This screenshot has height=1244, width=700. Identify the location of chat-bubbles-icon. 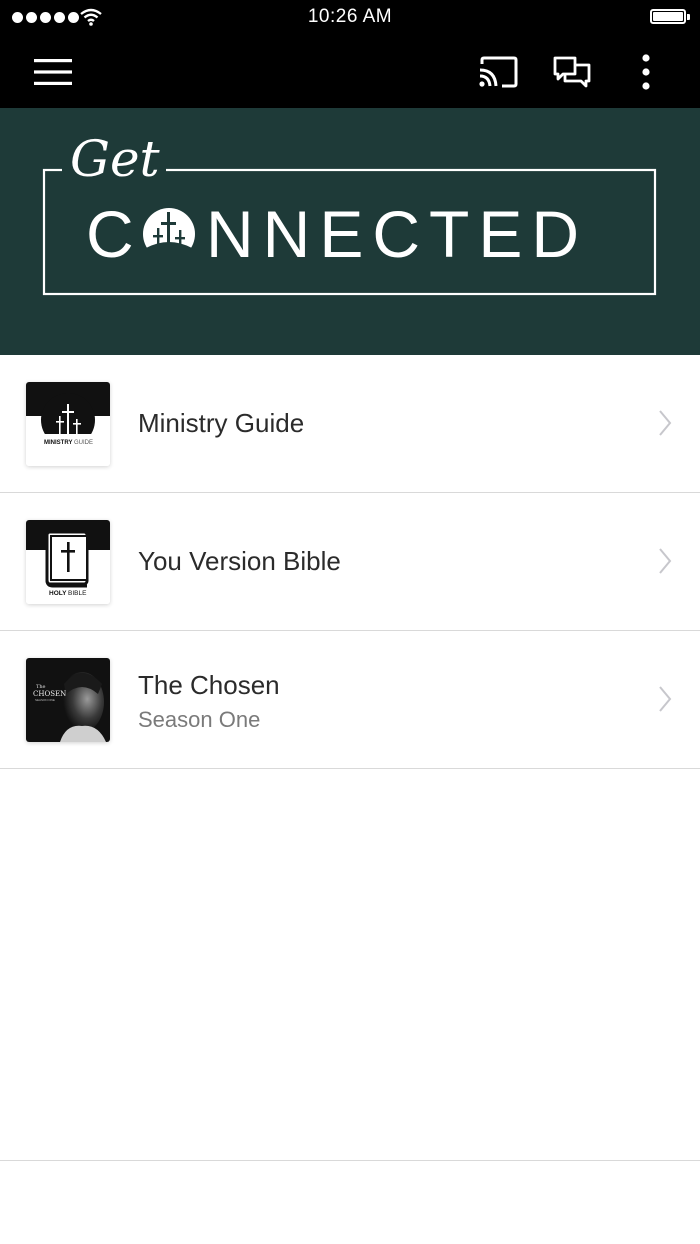
(572, 72).